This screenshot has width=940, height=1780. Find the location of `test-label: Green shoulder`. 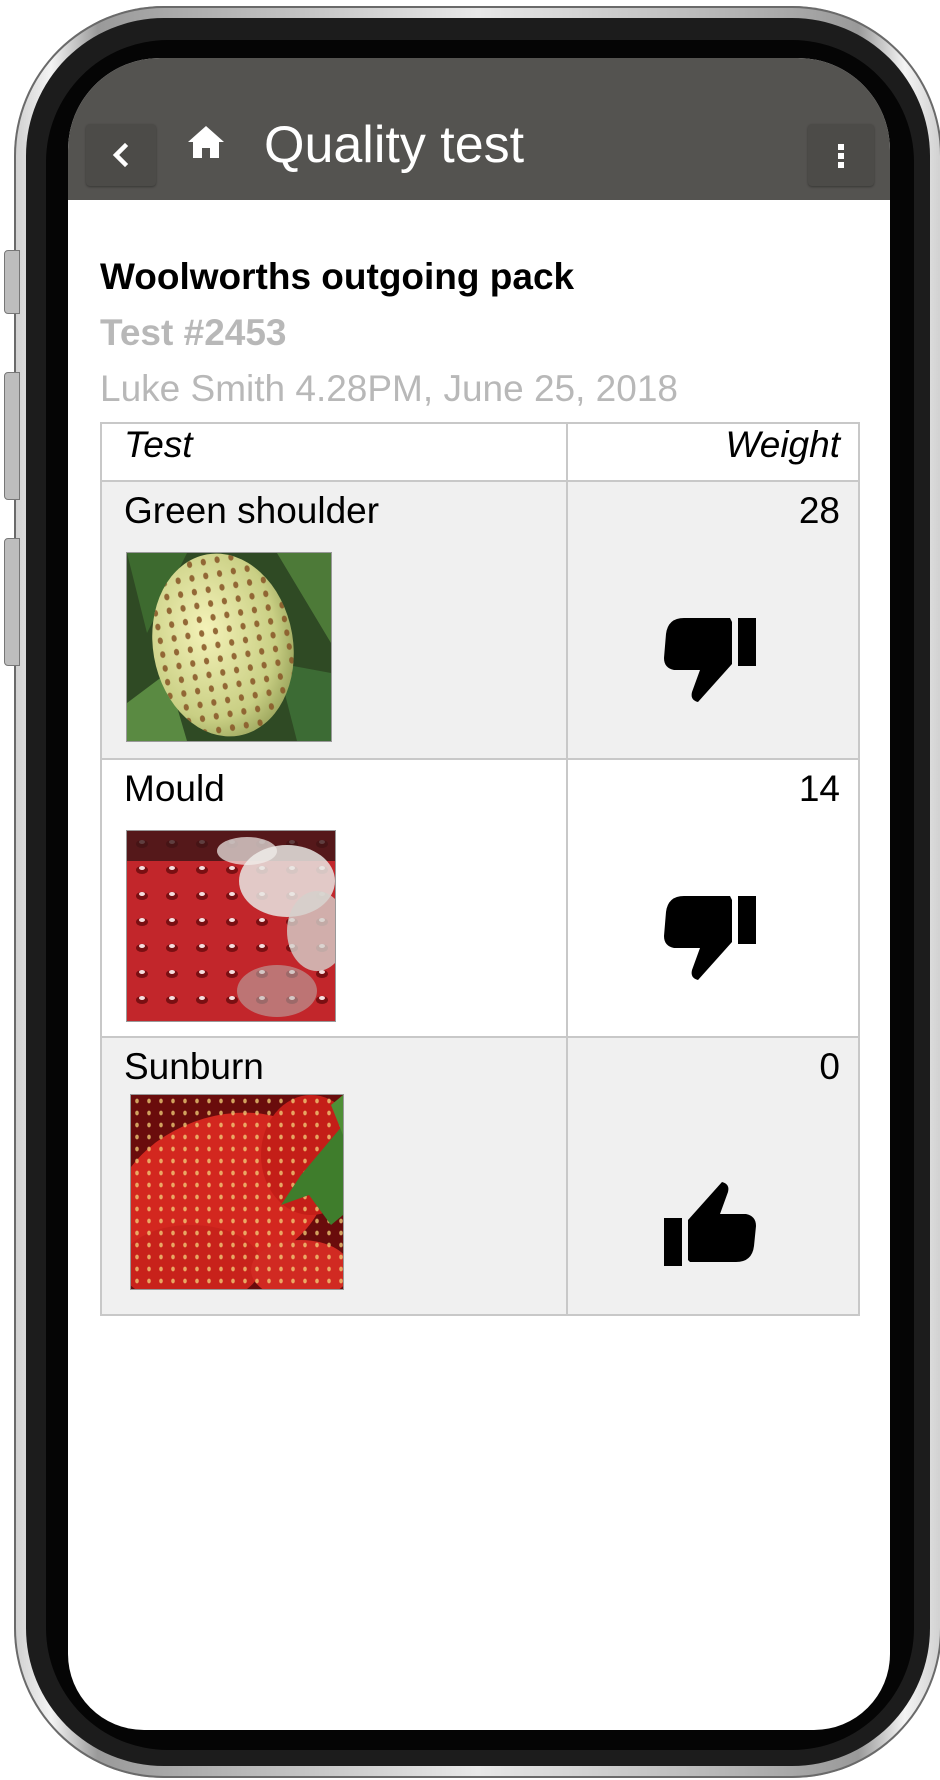

test-label: Green shoulder is located at coordinates (252, 510).